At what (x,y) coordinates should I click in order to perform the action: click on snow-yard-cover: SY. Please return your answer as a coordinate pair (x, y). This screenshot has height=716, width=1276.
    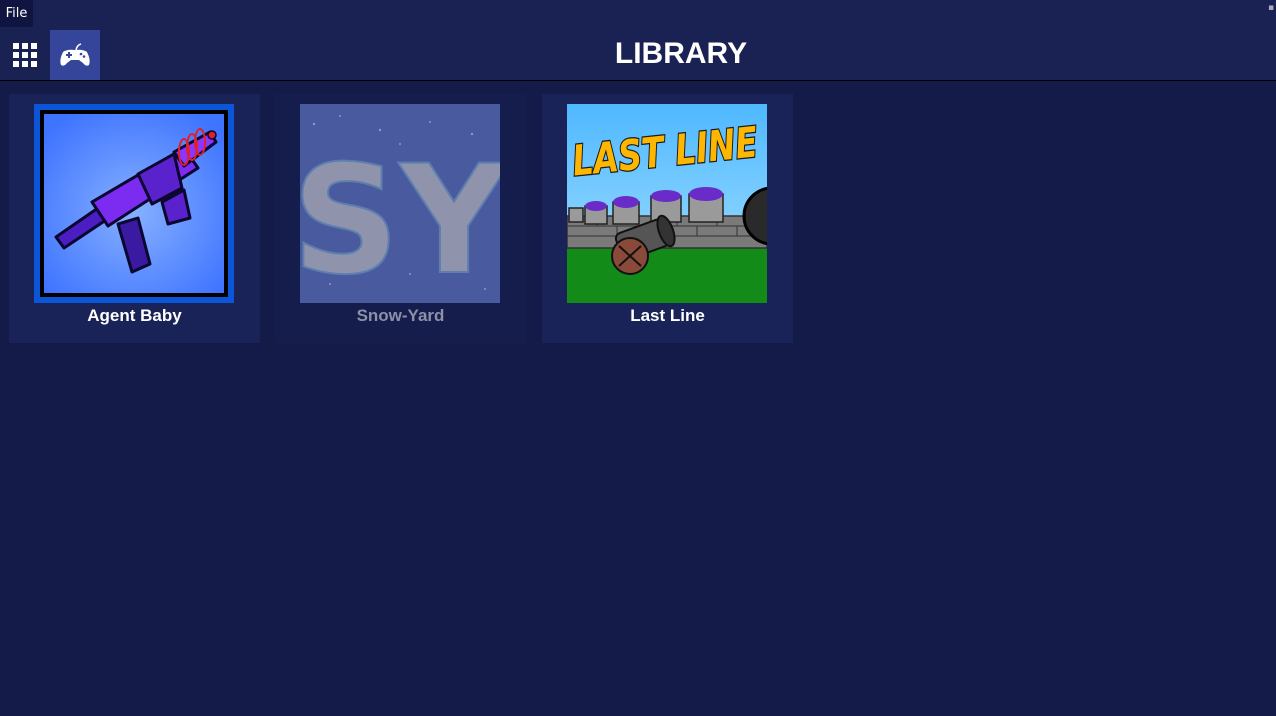
    Looking at the image, I should click on (400, 203).